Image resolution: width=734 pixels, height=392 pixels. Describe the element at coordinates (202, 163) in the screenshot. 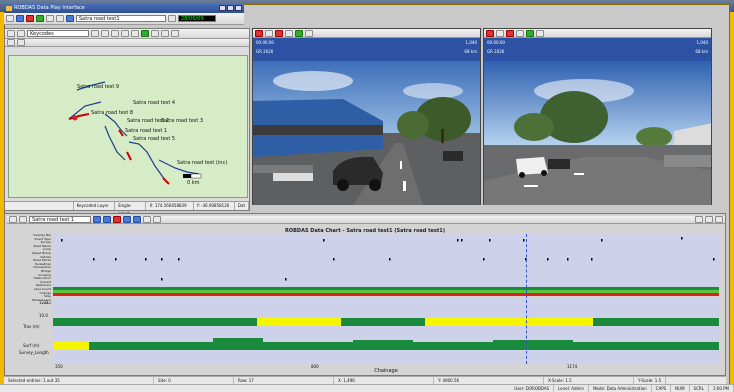

I see `map-label: Satra road test (inc)` at that location.